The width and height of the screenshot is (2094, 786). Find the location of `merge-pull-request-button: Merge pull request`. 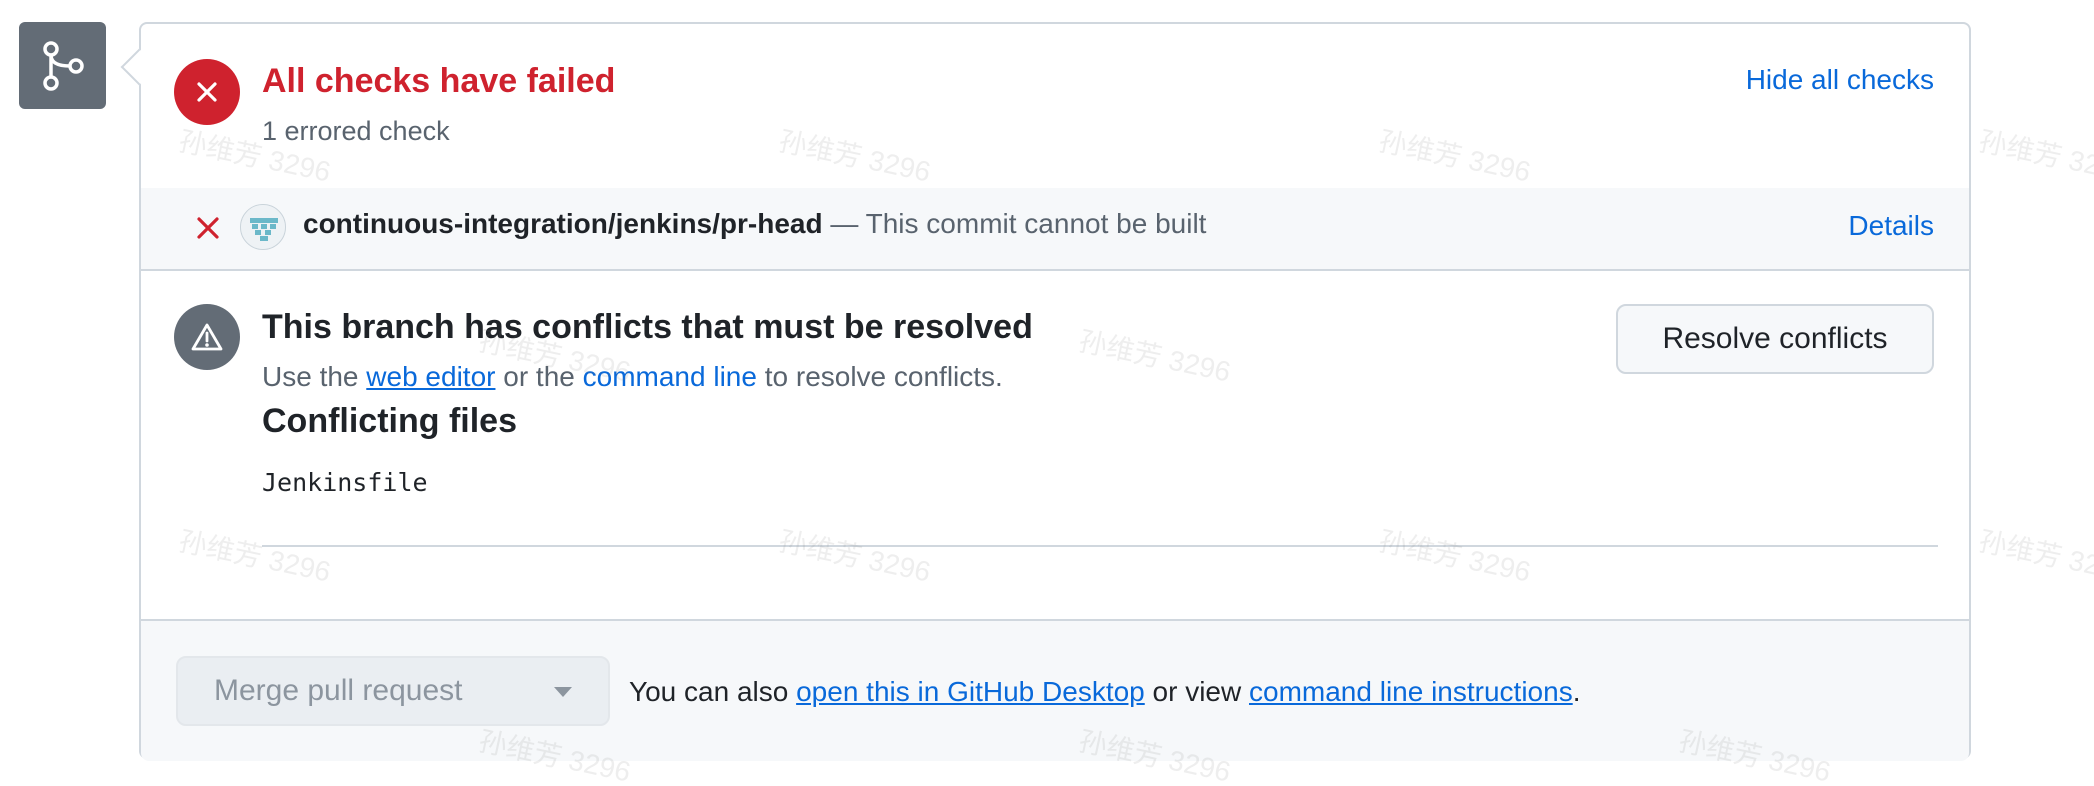

merge-pull-request-button: Merge pull request is located at coordinates (393, 691).